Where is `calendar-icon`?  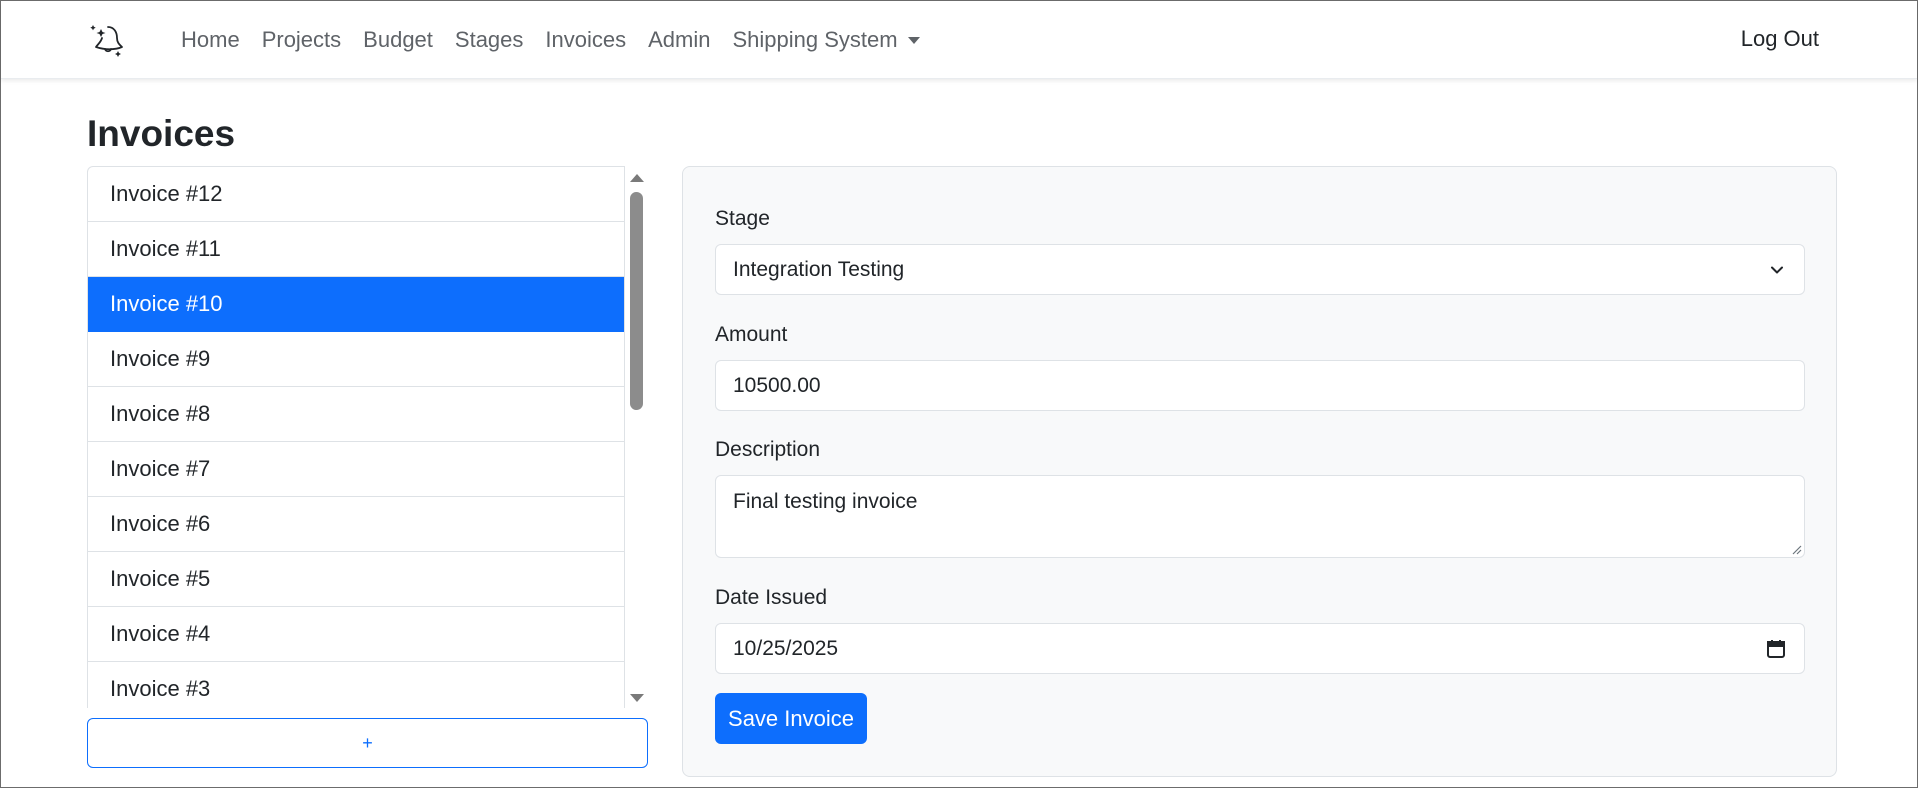
calendar-icon is located at coordinates (1776, 649).